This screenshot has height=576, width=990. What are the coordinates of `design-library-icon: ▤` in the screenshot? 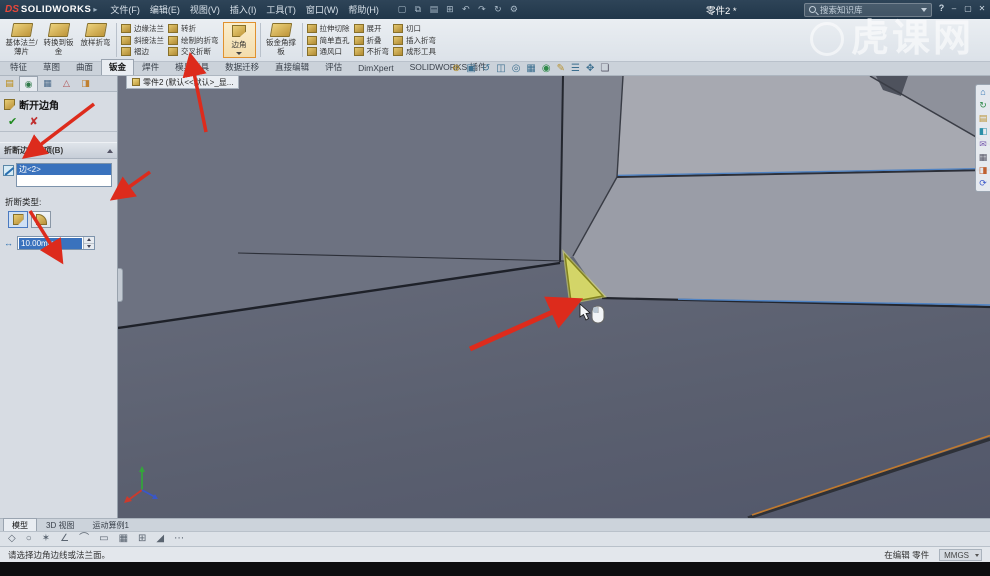 It's located at (983, 118).